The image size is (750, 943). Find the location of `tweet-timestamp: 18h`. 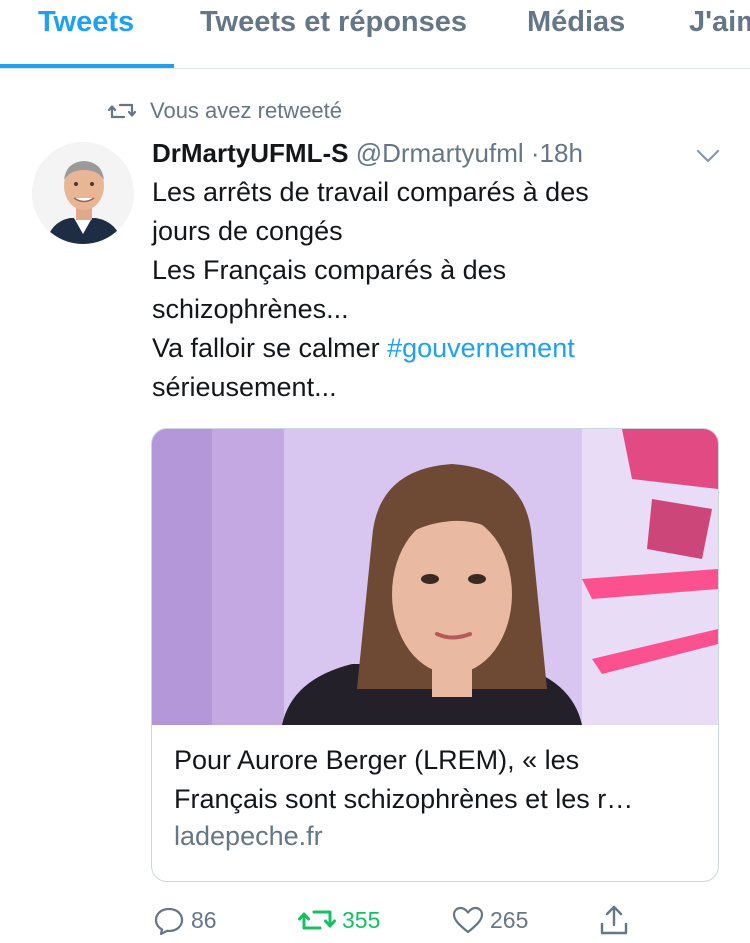

tweet-timestamp: 18h is located at coordinates (561, 153).